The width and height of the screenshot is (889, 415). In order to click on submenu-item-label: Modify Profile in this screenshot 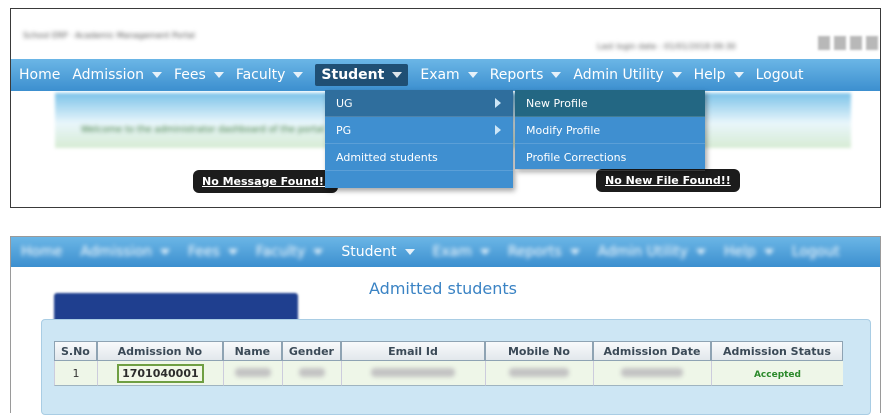, I will do `click(563, 130)`.